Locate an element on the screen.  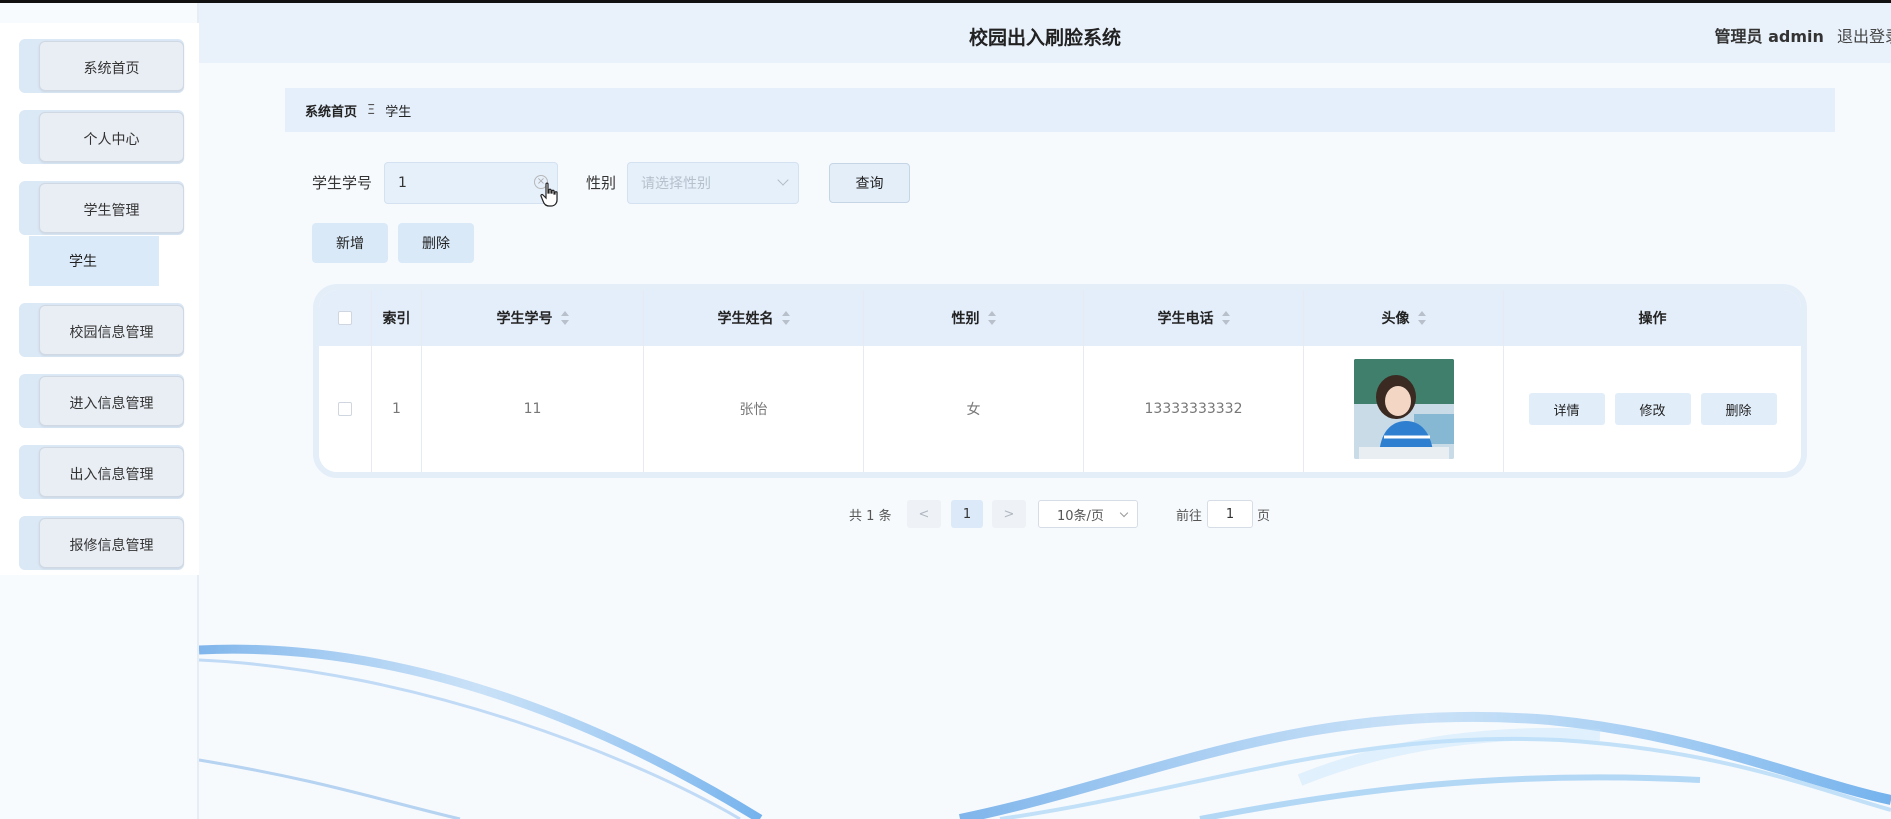
sidebar-item-label: 学生管理 is located at coordinates (111, 208).